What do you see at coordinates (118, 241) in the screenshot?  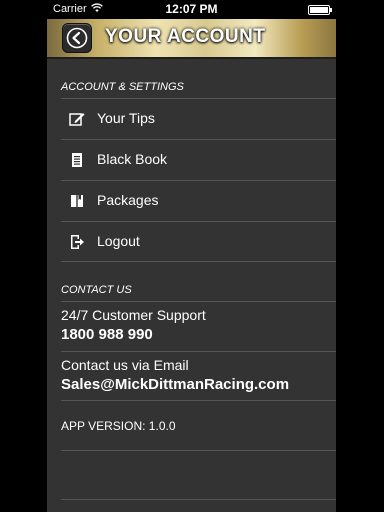 I see `menu-item-label: Logout` at bounding box center [118, 241].